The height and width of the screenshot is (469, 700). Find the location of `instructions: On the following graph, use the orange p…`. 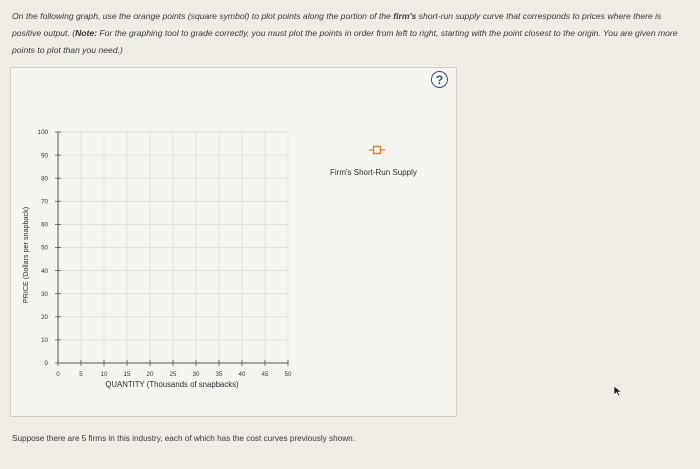

instructions: On the following graph, use the orange p… is located at coordinates (345, 33).